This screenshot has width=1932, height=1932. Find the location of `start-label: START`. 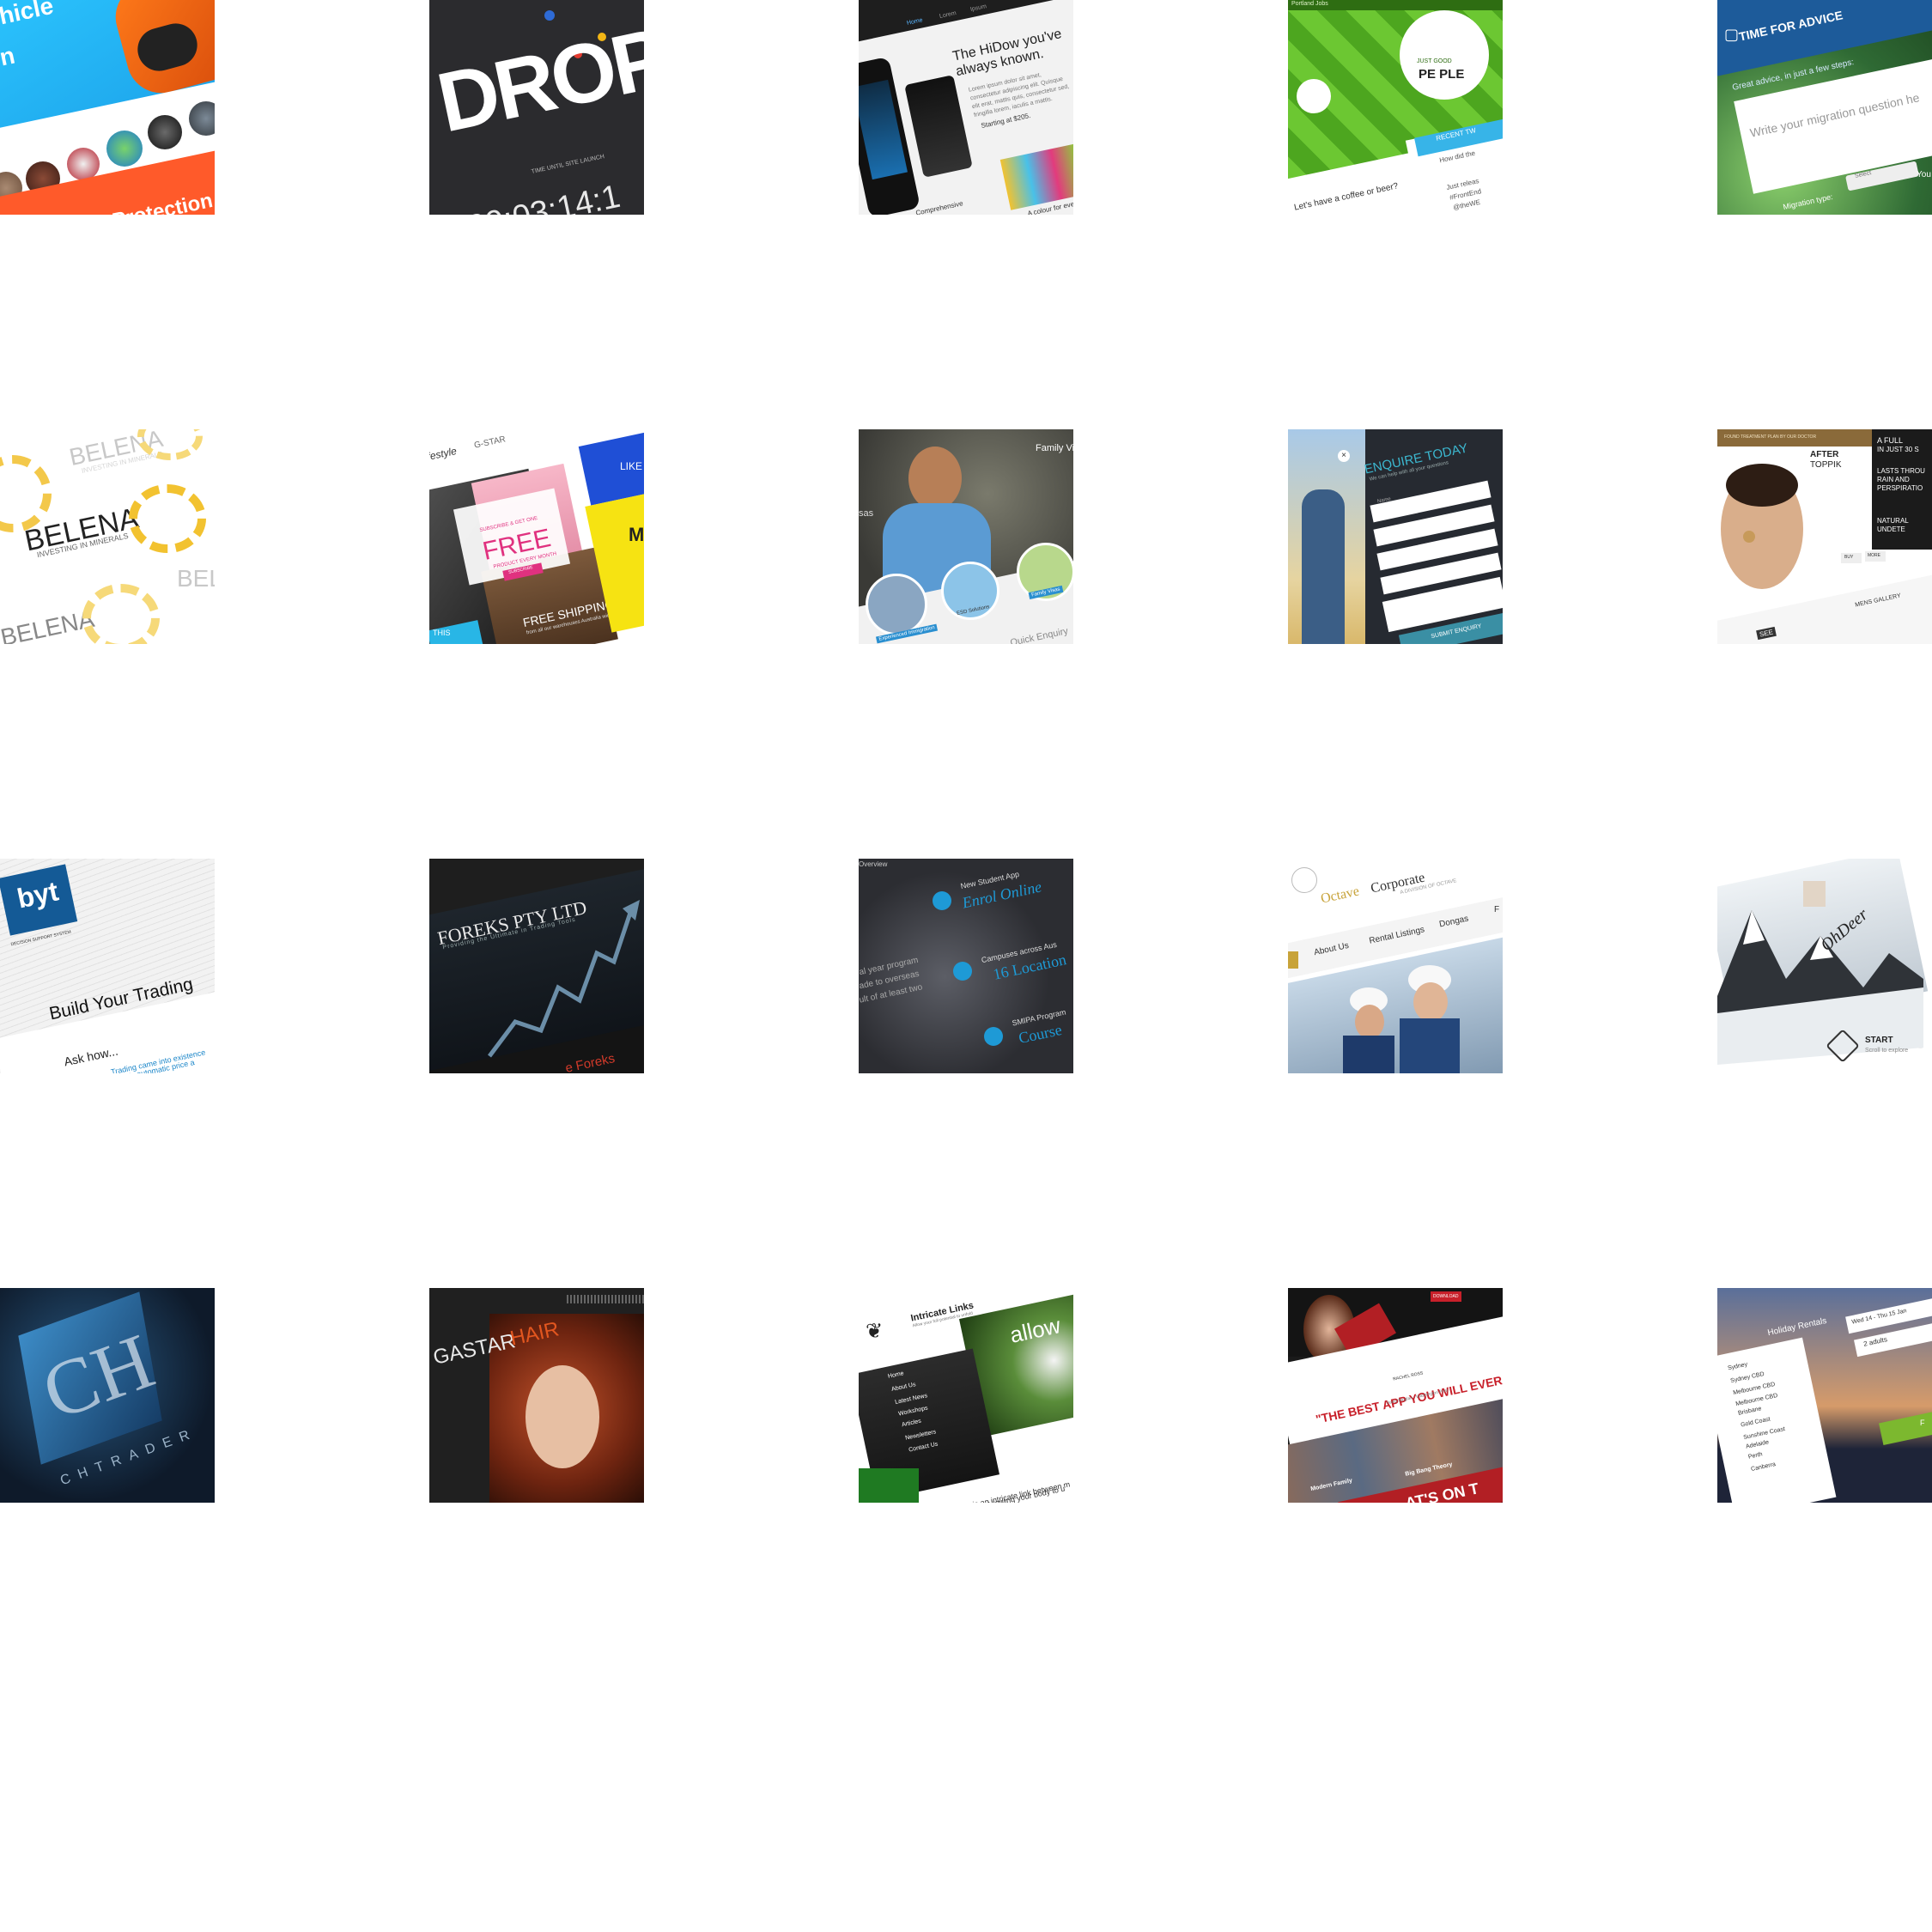

start-label: START is located at coordinates (1879, 1041).